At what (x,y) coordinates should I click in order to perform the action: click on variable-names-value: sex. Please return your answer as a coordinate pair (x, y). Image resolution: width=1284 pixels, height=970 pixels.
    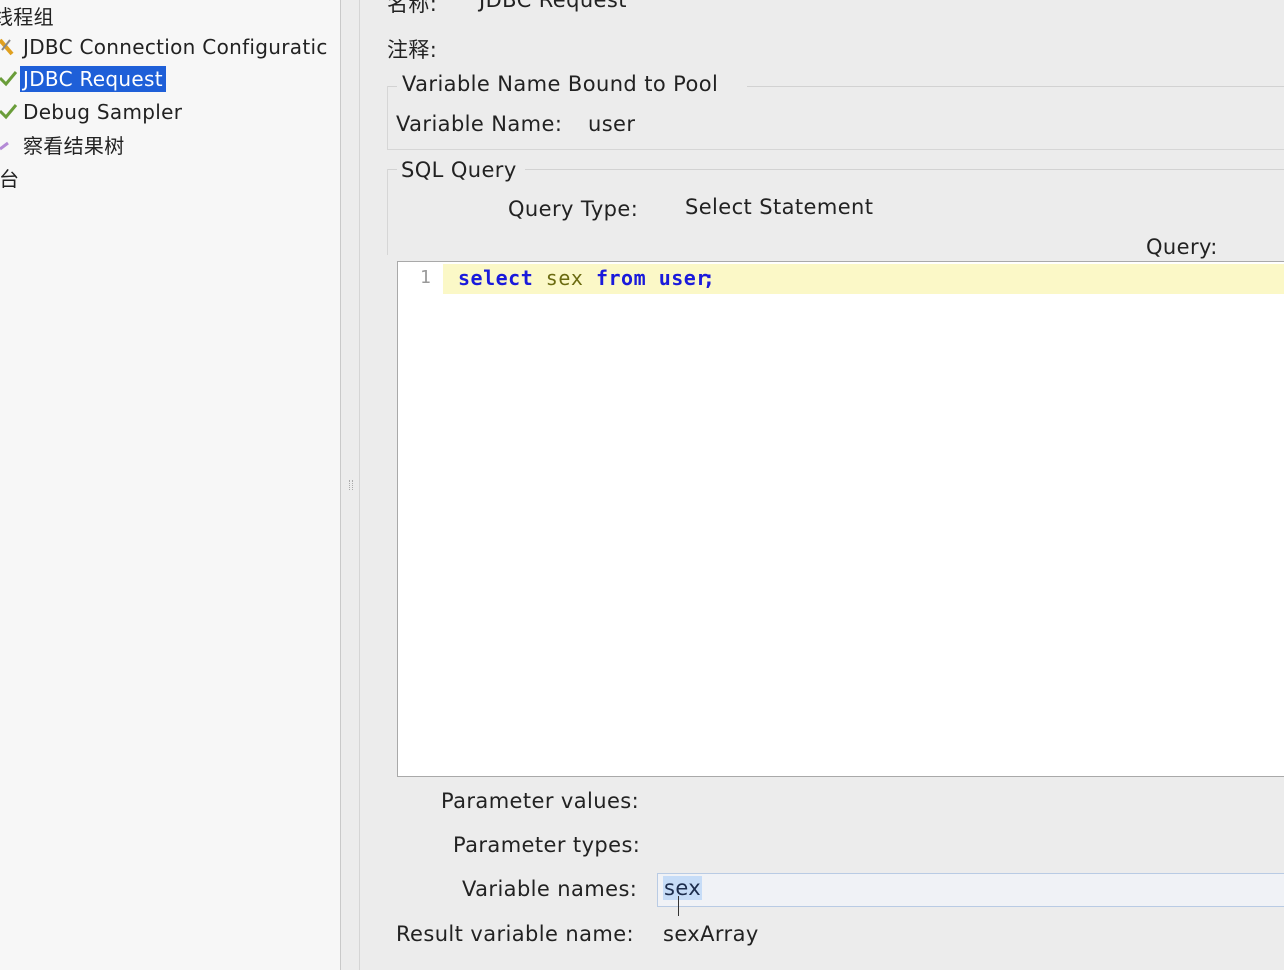
    Looking at the image, I should click on (683, 888).